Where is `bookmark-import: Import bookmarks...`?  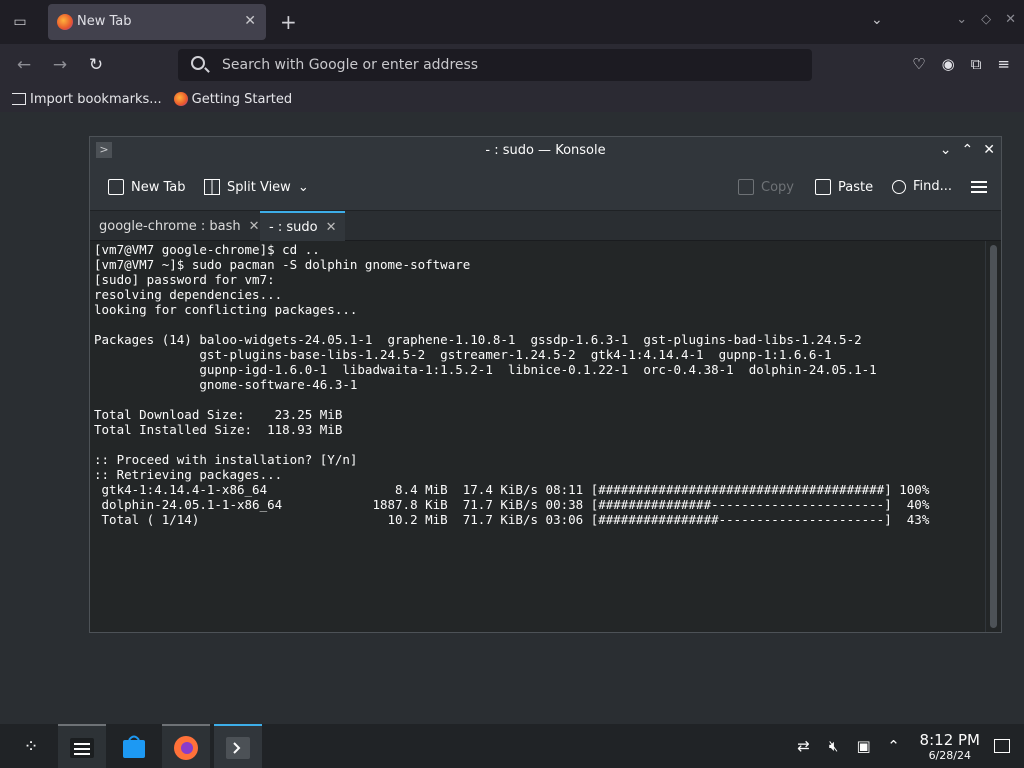 bookmark-import: Import bookmarks... is located at coordinates (87, 99).